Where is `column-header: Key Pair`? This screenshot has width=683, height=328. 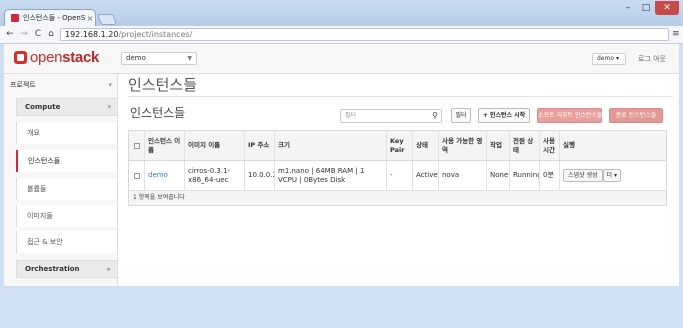 column-header: Key Pair is located at coordinates (400, 145).